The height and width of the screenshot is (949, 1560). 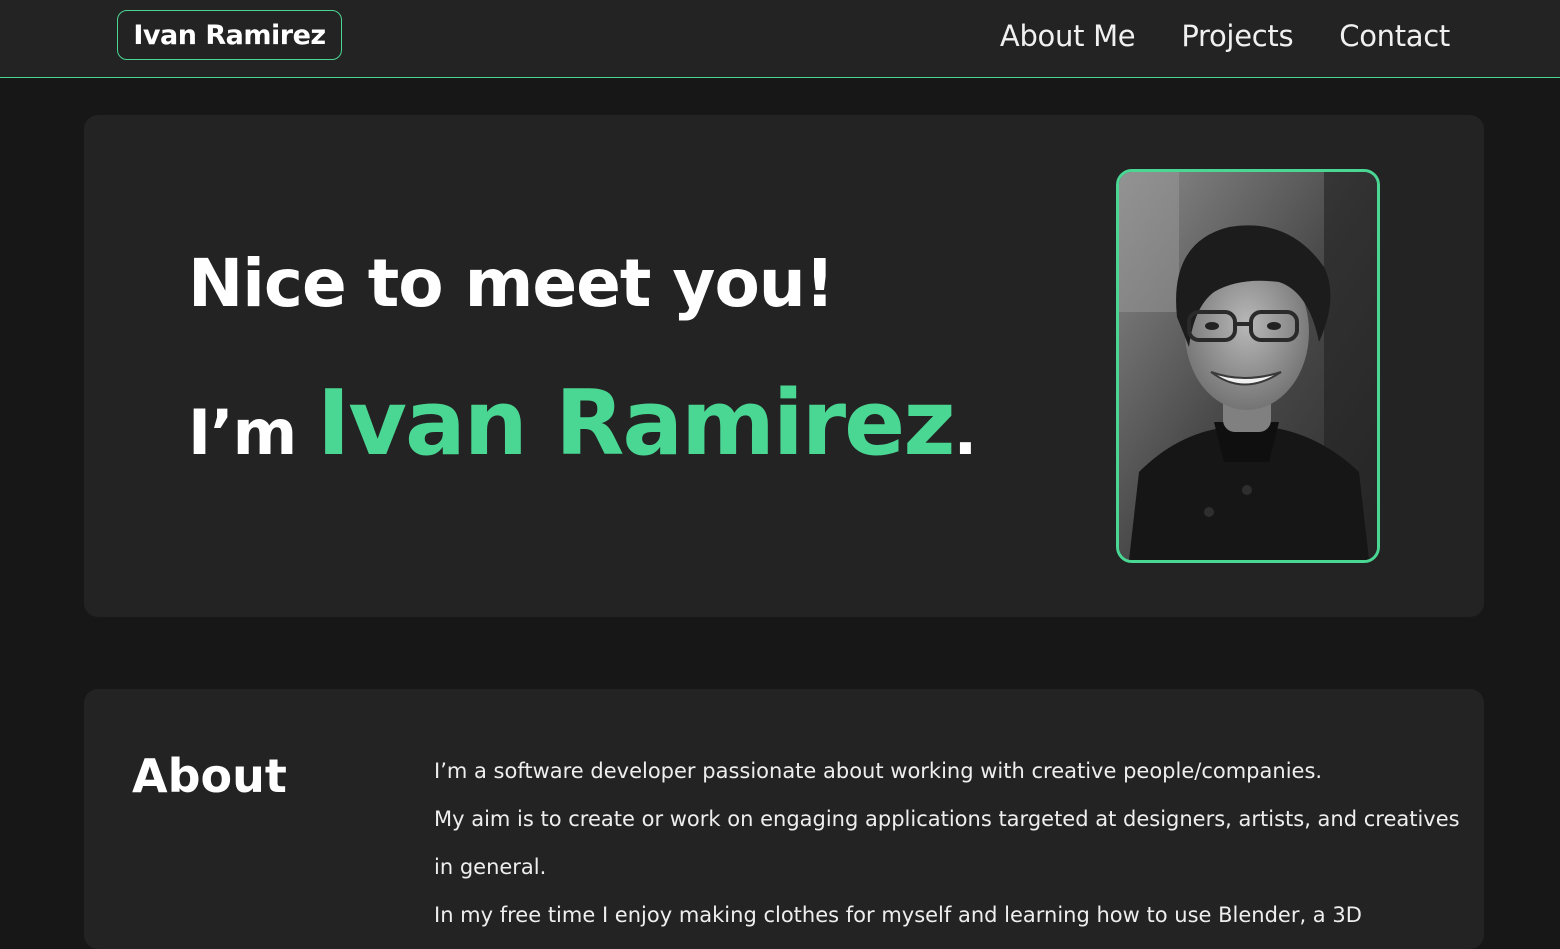 I want to click on hero-name: Ivan Ramirez, so click(x=636, y=423).